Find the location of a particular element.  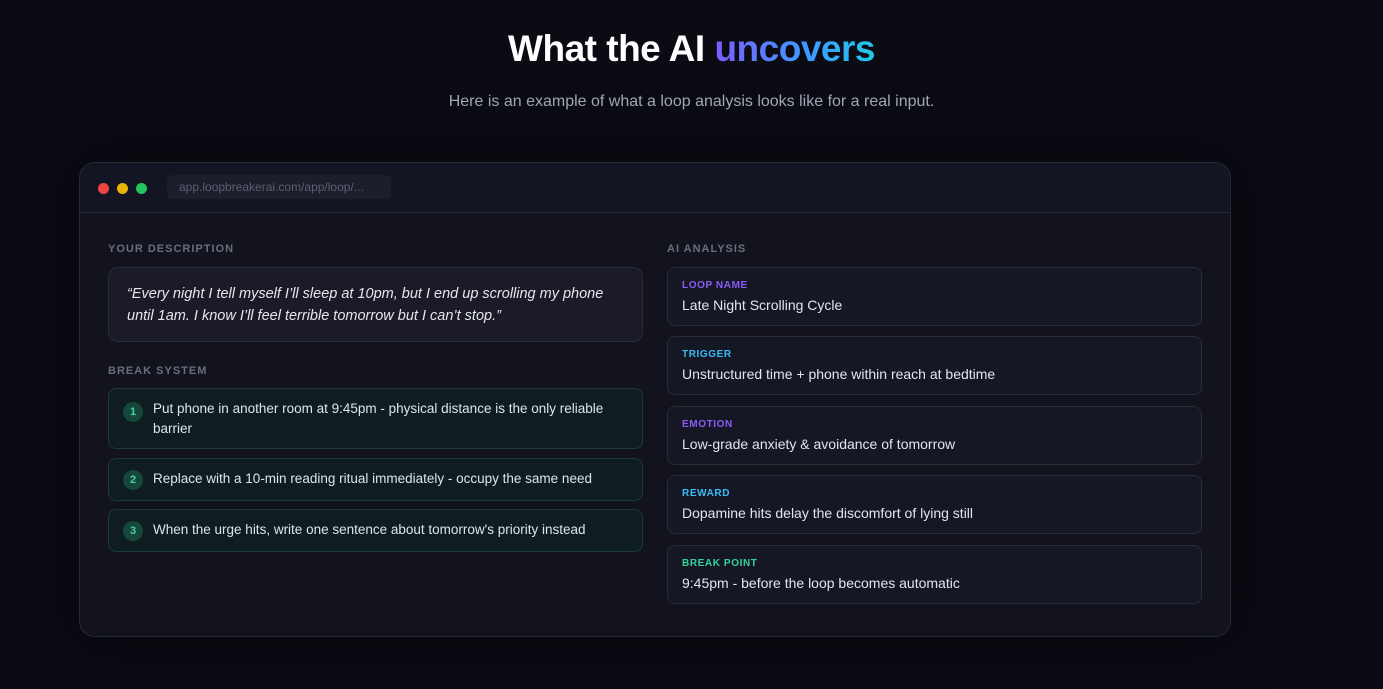

card-label: EMOTION is located at coordinates (707, 424).